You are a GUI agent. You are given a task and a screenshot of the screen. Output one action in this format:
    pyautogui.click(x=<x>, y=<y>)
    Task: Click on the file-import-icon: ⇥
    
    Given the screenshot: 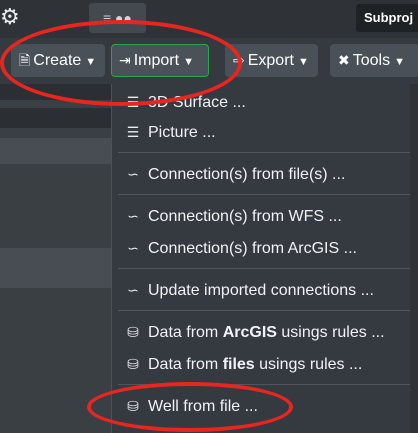 What is the action you would take?
    pyautogui.click(x=125, y=60)
    